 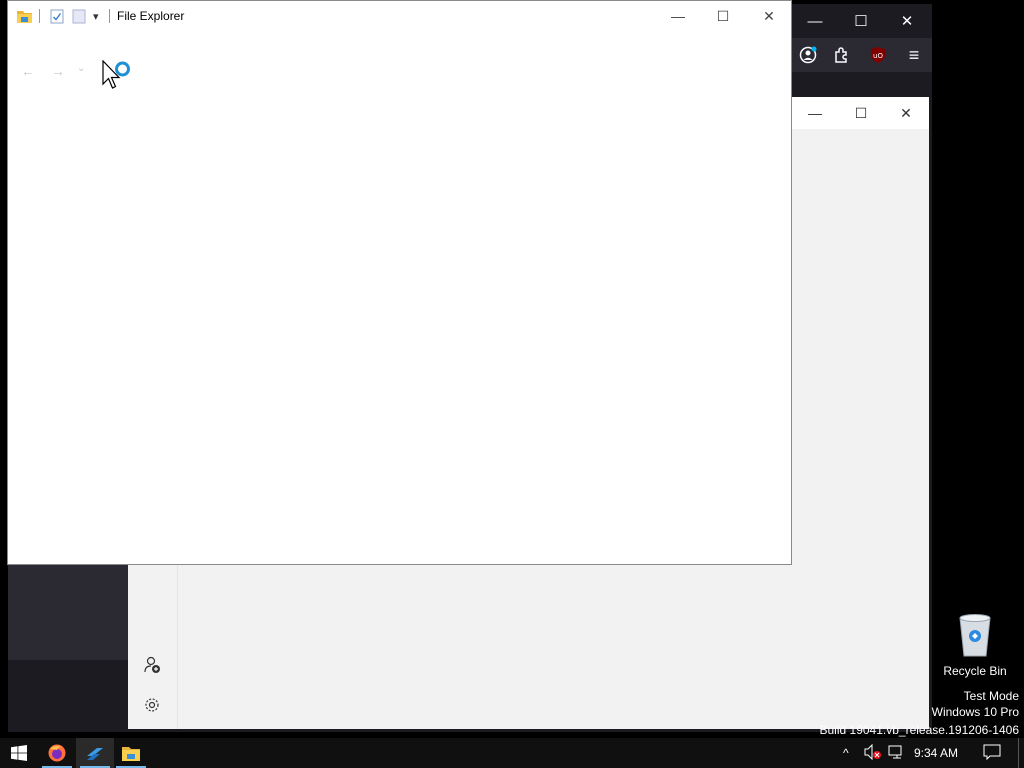 I want to click on show-hidden-icons-chevron: ^, so click(x=846, y=753).